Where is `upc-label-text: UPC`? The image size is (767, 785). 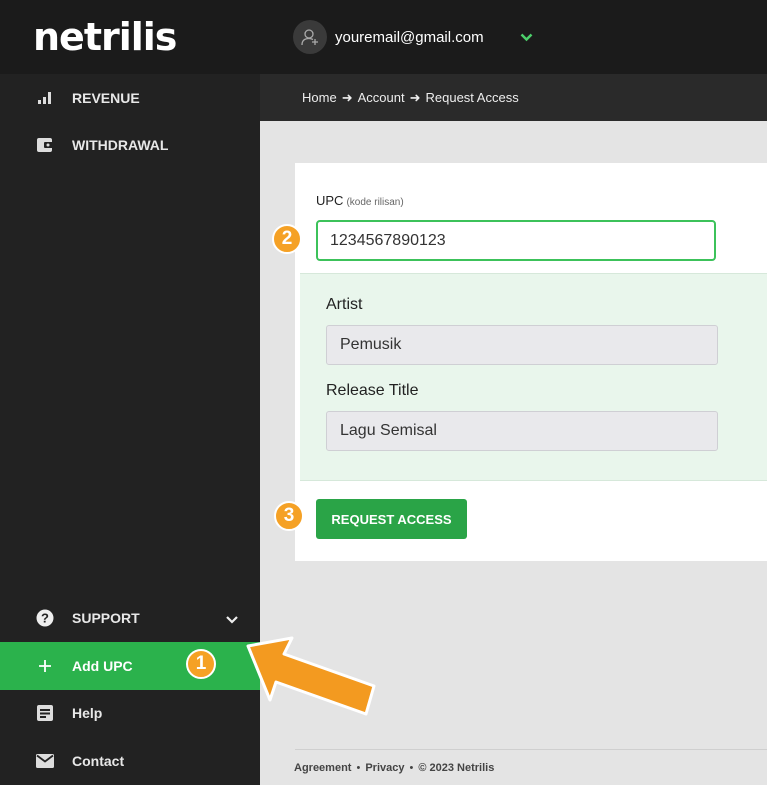
upc-label-text: UPC is located at coordinates (330, 200).